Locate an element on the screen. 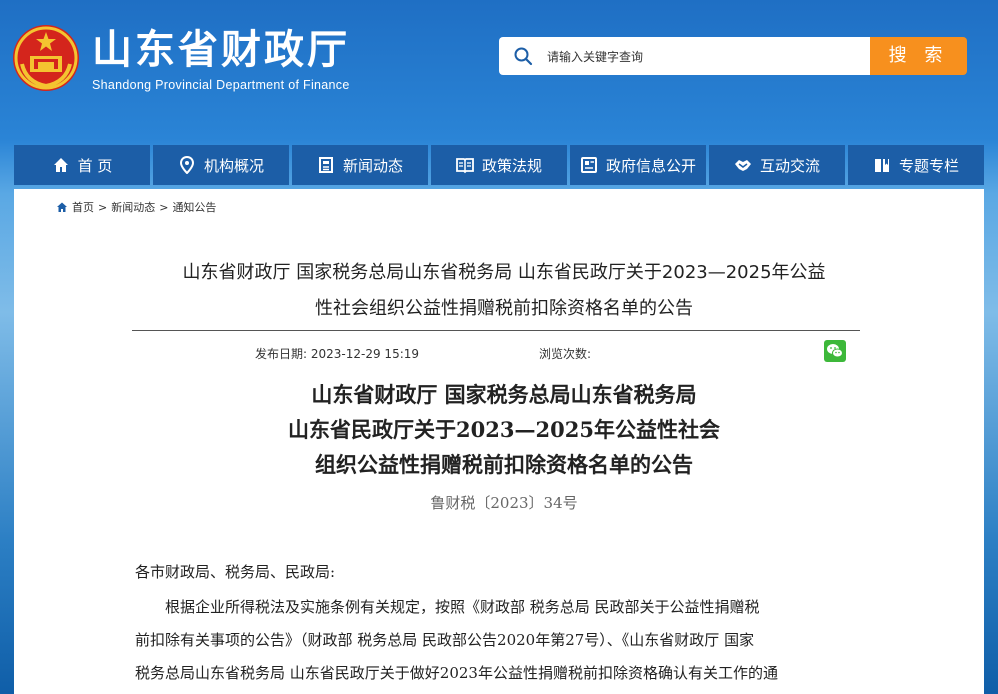 This screenshot has height=694, width=998. breadcrumb-home: 首页 is located at coordinates (83, 207).